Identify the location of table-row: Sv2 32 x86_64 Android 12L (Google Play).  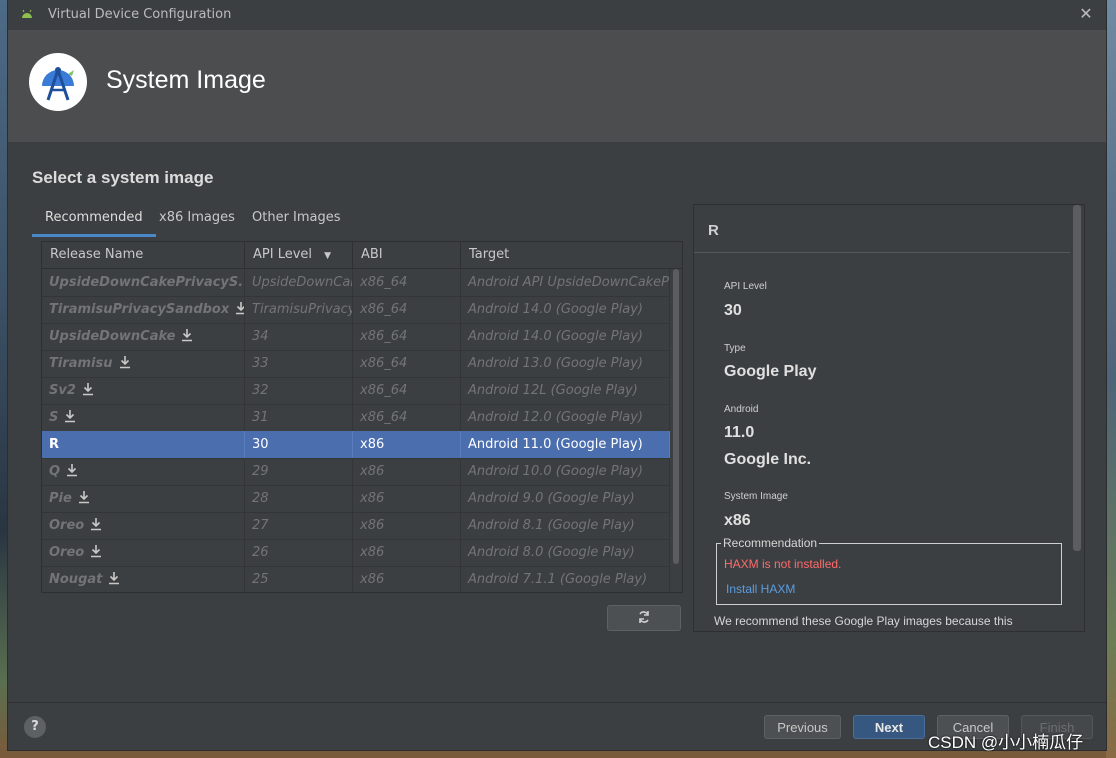
(356, 391).